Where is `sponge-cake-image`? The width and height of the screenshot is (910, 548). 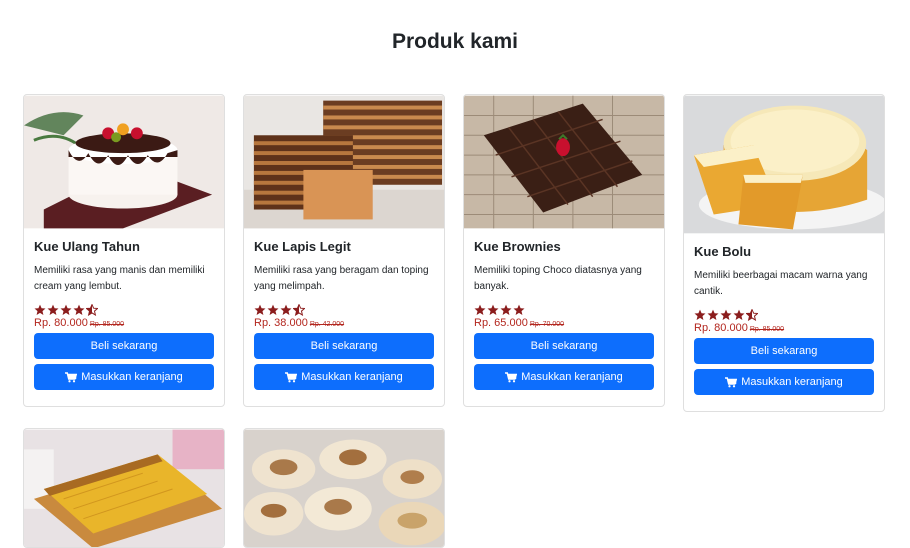 sponge-cake-image is located at coordinates (784, 164).